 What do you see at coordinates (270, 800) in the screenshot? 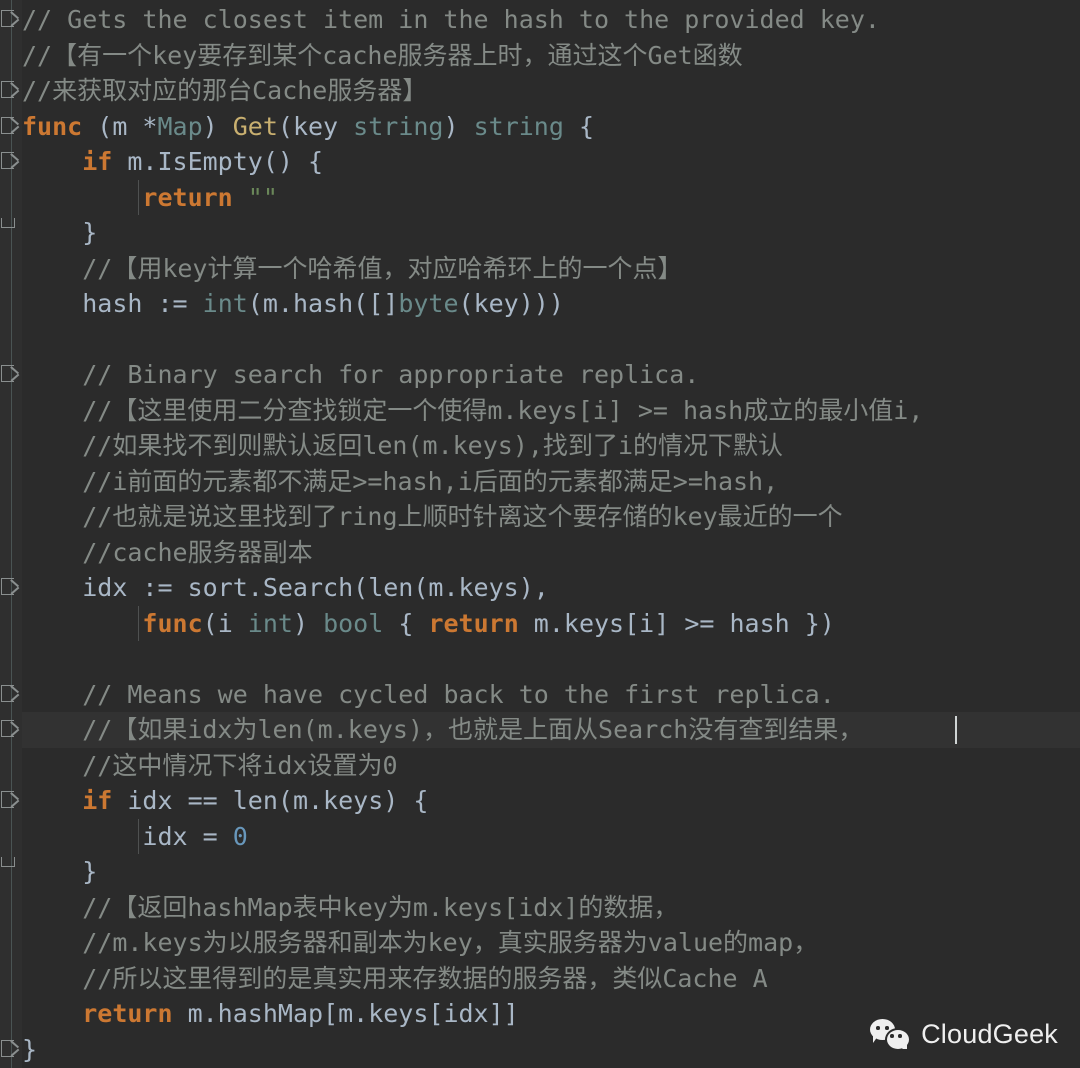
I see `token-pln: idx == len(m.keys) {` at bounding box center [270, 800].